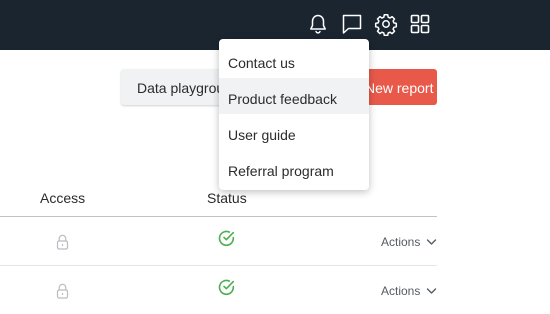 Image resolution: width=550 pixels, height=314 pixels. I want to click on menu-item-contact-us: Contact us, so click(294, 60).